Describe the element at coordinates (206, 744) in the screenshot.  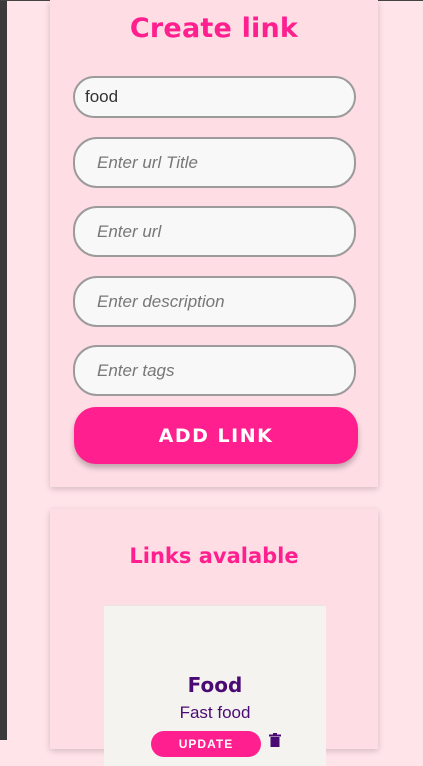
I see `update-button: UPDATE` at that location.